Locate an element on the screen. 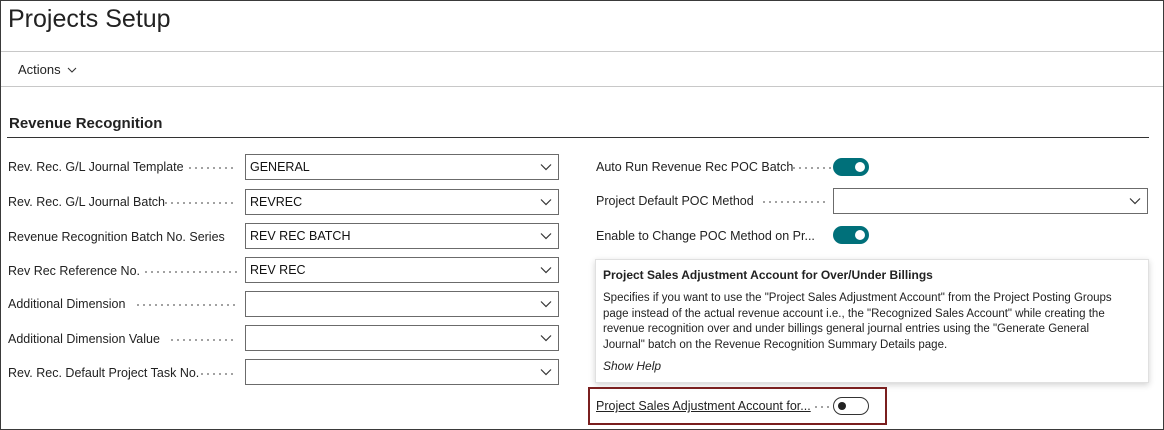 This screenshot has width=1164, height=430. section-divider is located at coordinates (578, 137).